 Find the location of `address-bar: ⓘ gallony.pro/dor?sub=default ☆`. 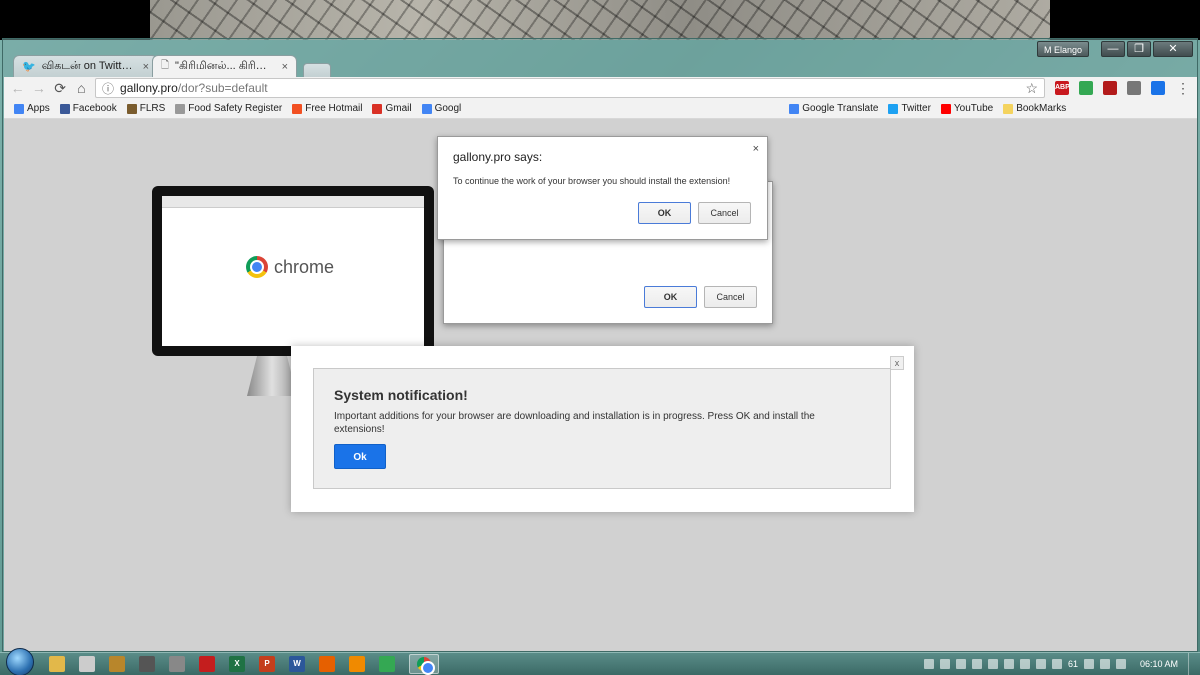

address-bar: ⓘ gallony.pro/dor?sub=default ☆ is located at coordinates (570, 88).